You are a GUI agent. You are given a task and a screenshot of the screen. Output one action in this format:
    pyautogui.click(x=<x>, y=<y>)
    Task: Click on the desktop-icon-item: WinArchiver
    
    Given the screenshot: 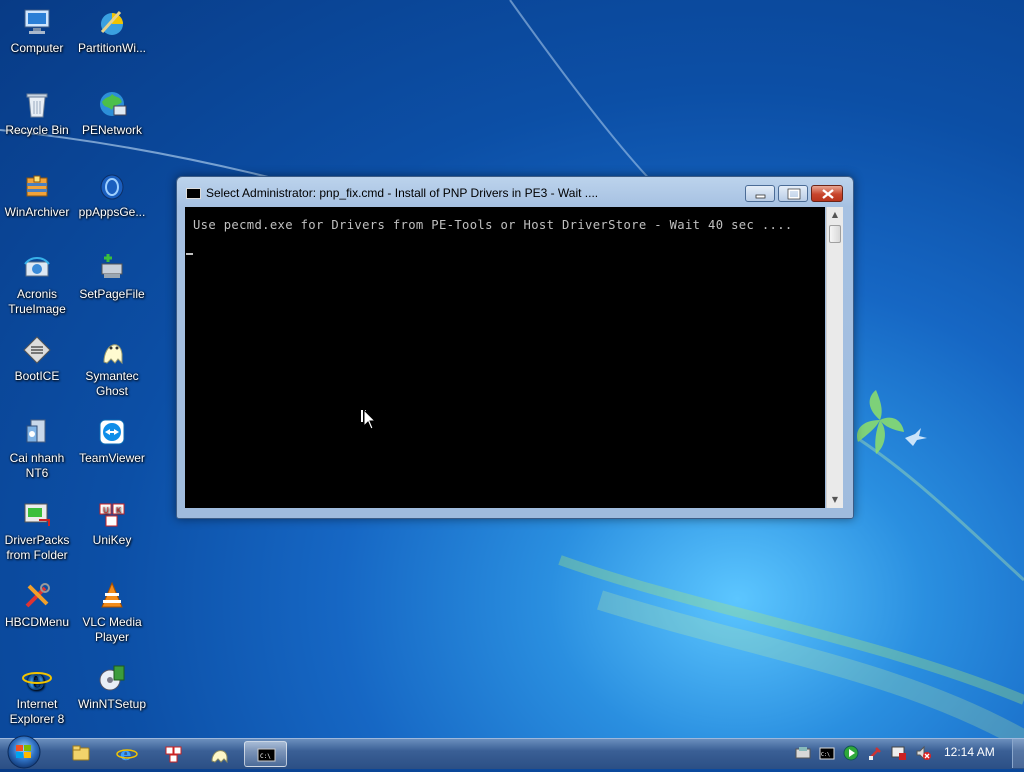 What is the action you would take?
    pyautogui.click(x=38, y=192)
    